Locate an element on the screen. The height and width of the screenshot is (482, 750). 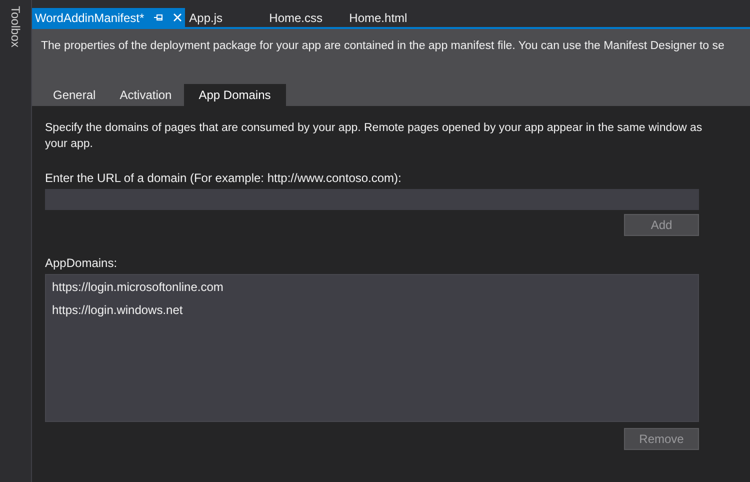
toolbox-tab: Toolbox is located at coordinates (15, 27).